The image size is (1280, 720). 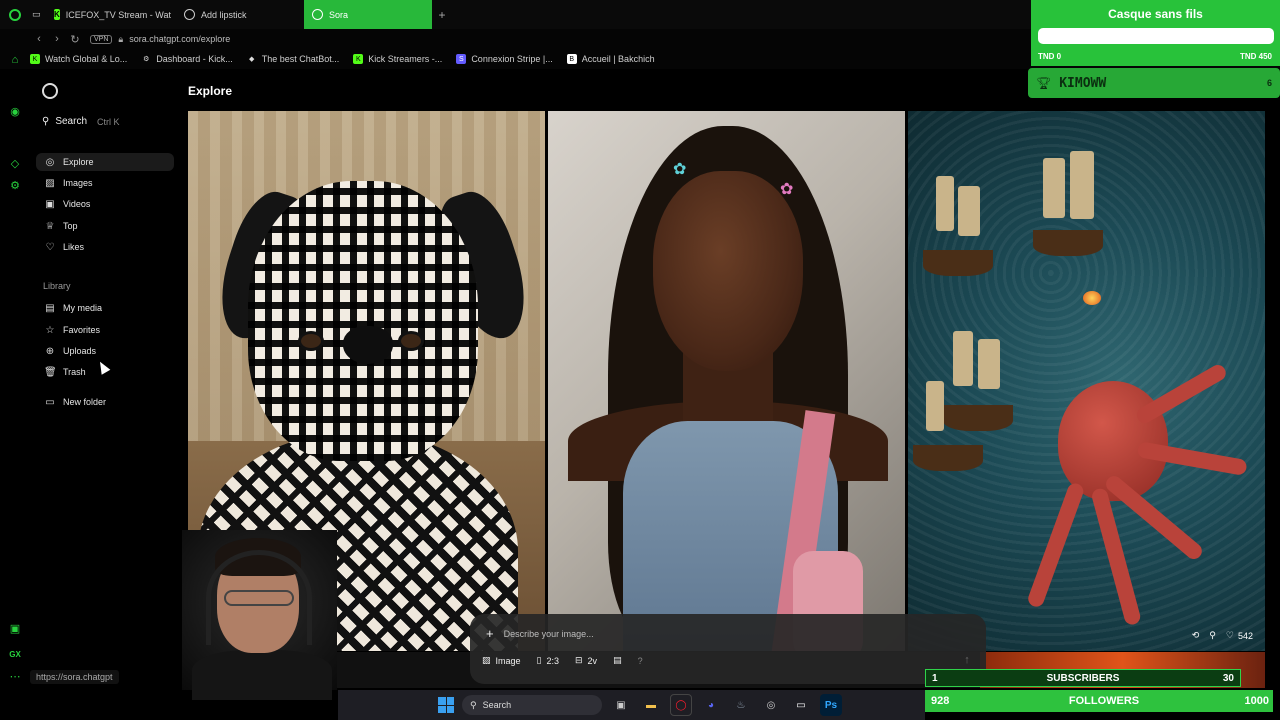 I want to click on help-button: ?, so click(x=640, y=661).